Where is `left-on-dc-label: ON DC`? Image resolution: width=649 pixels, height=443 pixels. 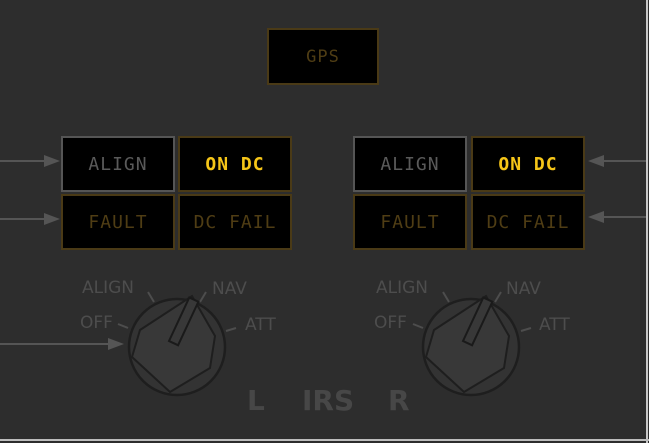 left-on-dc-label: ON DC is located at coordinates (235, 164).